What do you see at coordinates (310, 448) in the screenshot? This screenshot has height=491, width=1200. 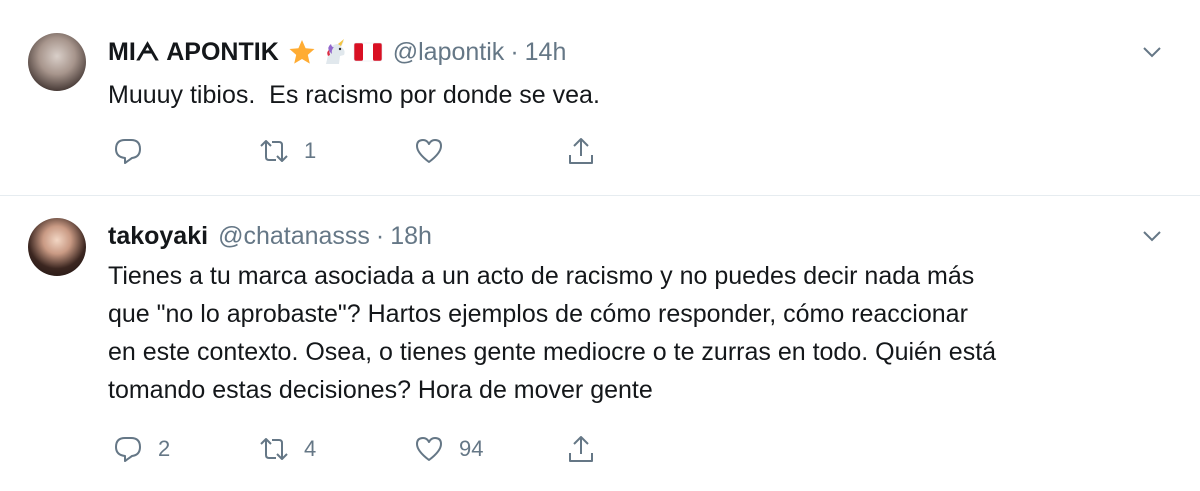 I see `retweet-count: 4` at bounding box center [310, 448].